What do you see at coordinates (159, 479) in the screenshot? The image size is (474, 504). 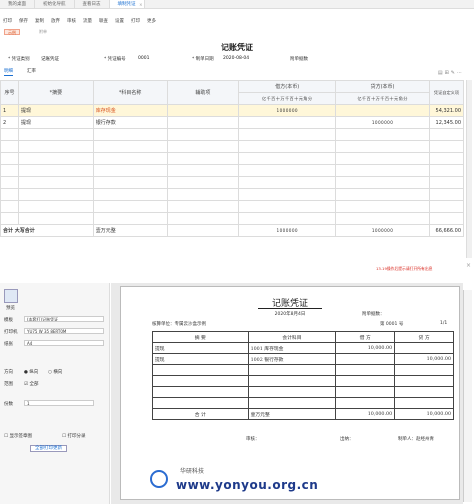 I see `watermark-logo-icon` at bounding box center [159, 479].